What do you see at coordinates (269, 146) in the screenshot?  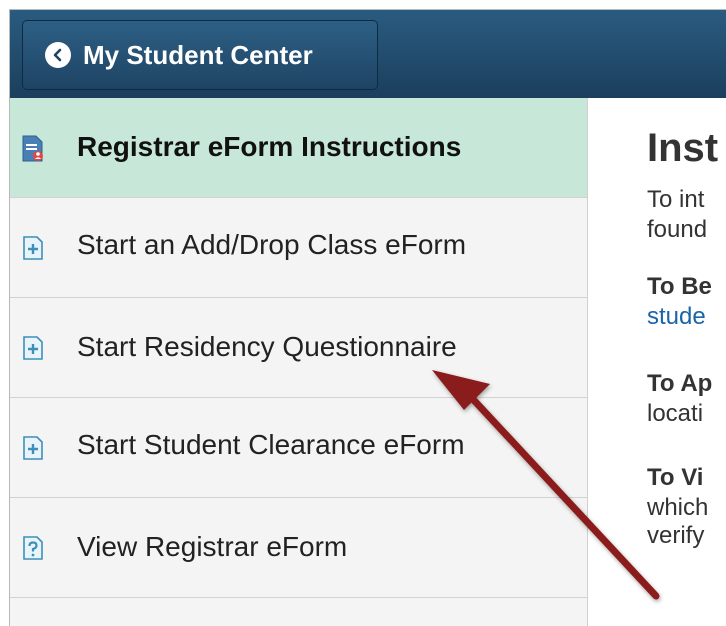 I see `sidebar-item-label: Registrar eForm Instructions` at bounding box center [269, 146].